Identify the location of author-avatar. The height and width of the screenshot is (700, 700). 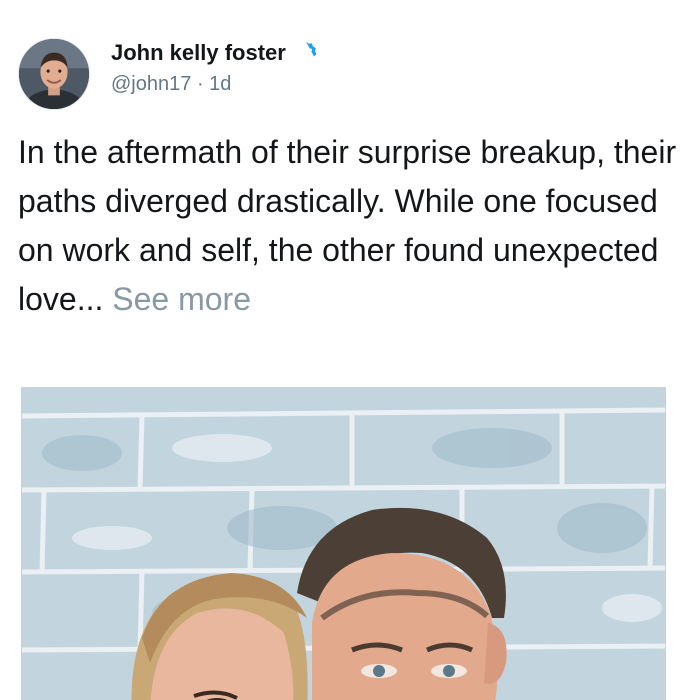
(54, 74).